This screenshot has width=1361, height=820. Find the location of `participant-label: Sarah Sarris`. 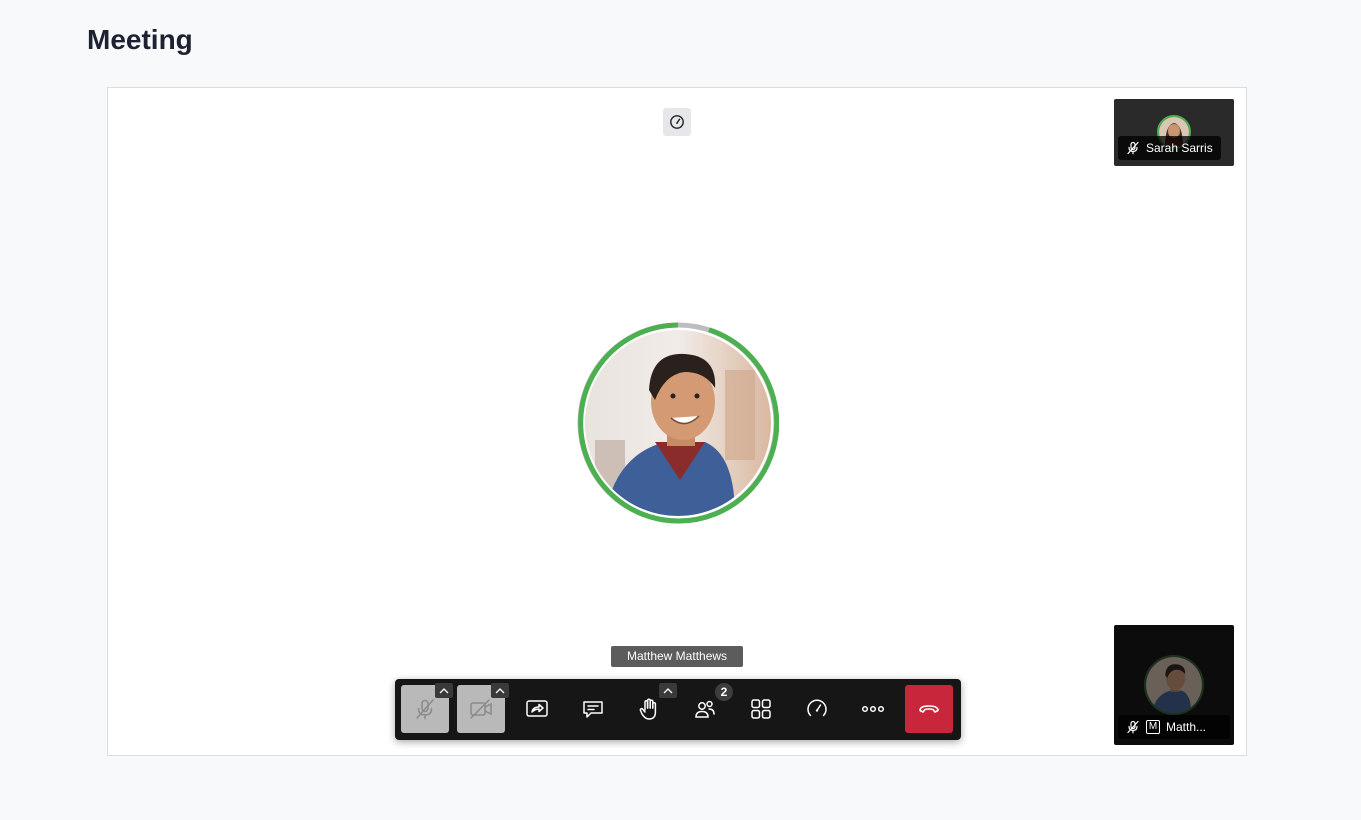

participant-label: Sarah Sarris is located at coordinates (1169, 148).